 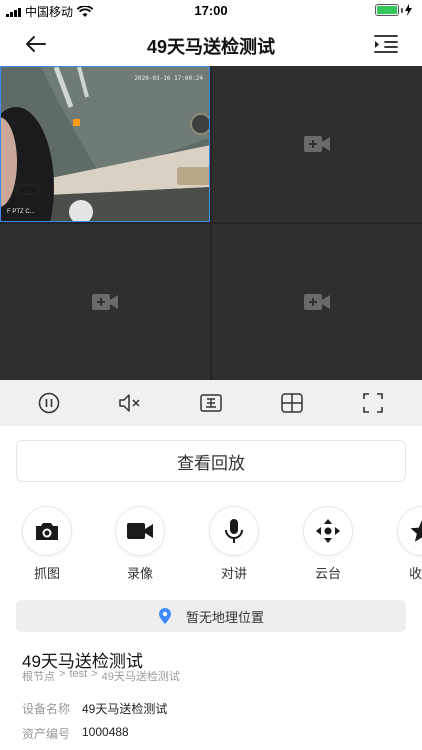 I want to click on location-text: 暂无地理位置, so click(x=224, y=617).